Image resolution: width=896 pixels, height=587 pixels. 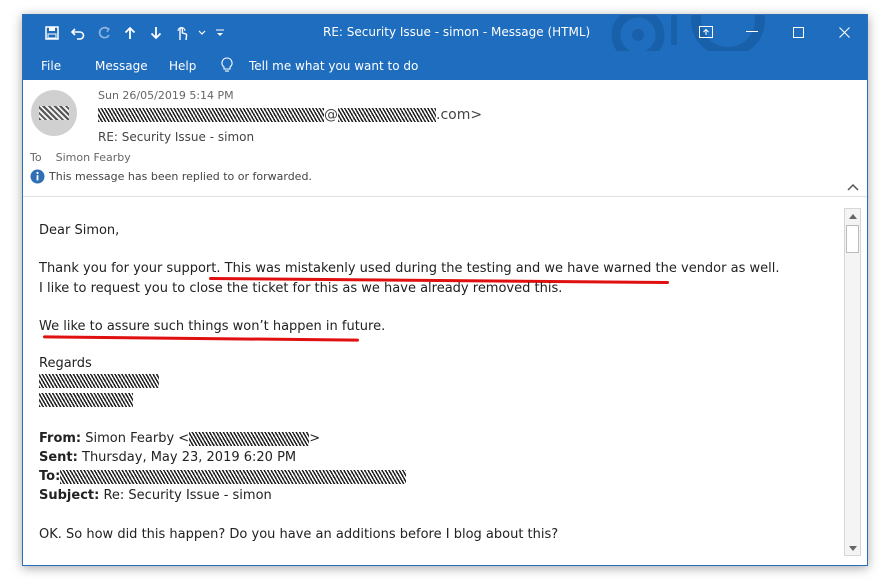 What do you see at coordinates (86, 399) in the screenshot?
I see `redacted-signature-title` at bounding box center [86, 399].